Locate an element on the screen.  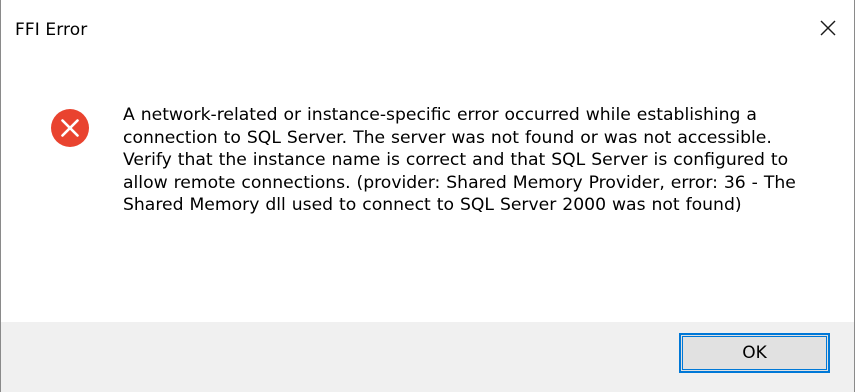
window-title: FFI Error is located at coordinates (51, 30).